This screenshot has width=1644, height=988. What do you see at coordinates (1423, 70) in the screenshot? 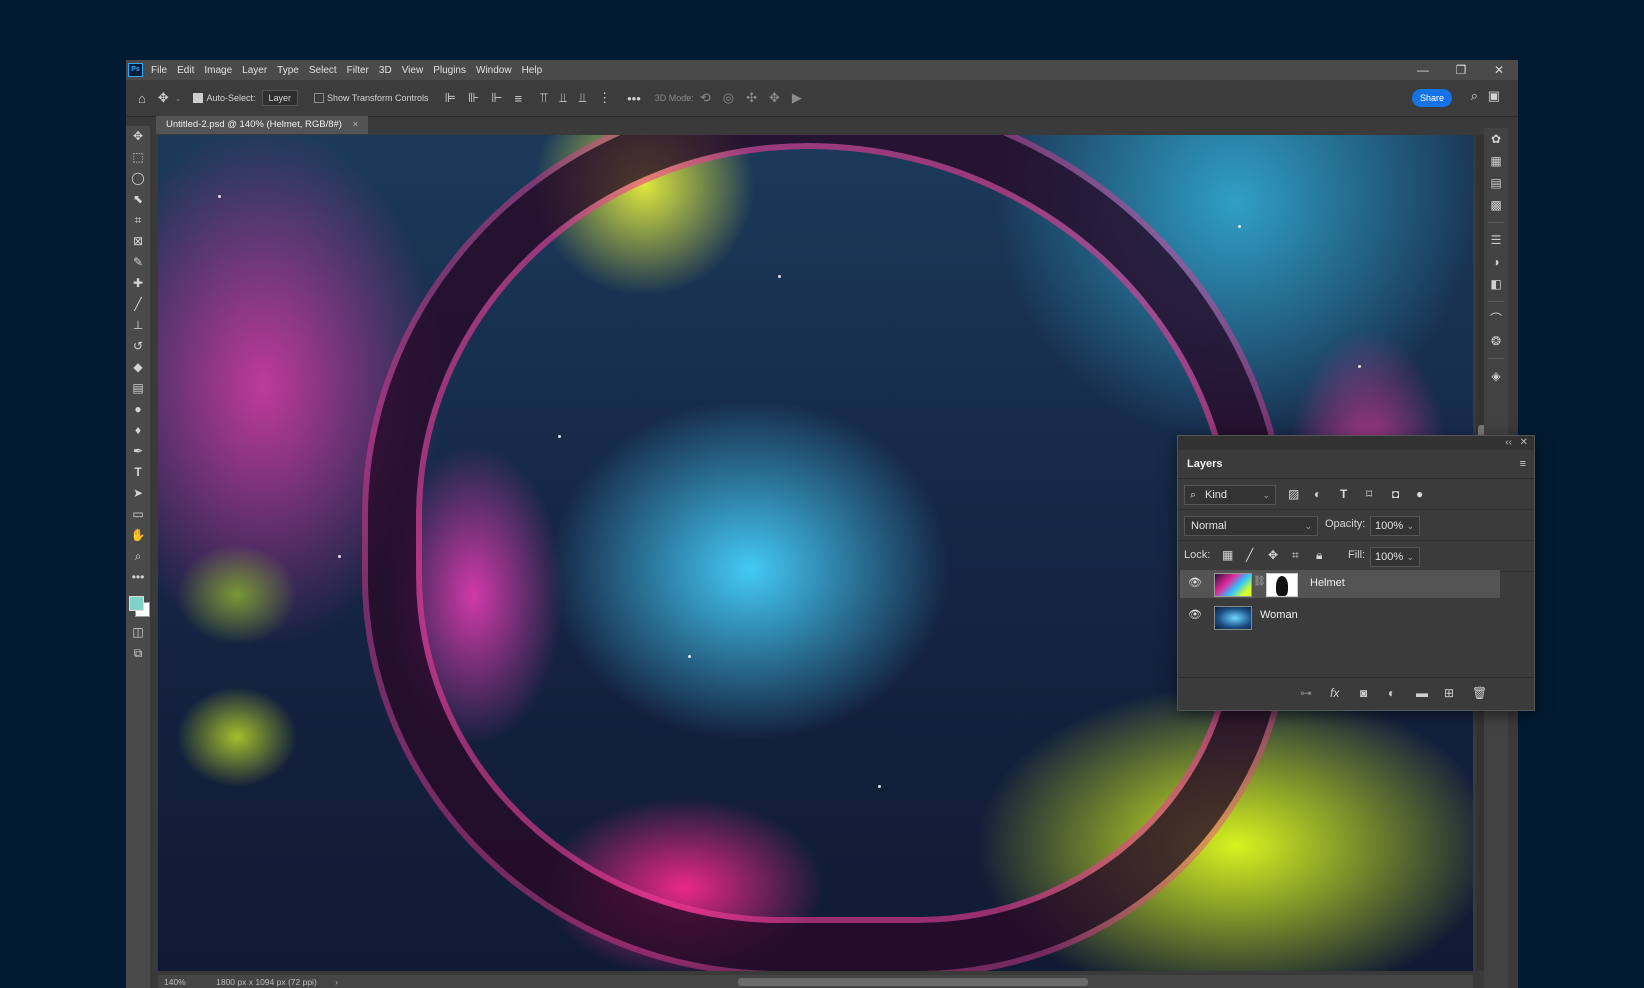
I see `minimize-button: —` at bounding box center [1423, 70].